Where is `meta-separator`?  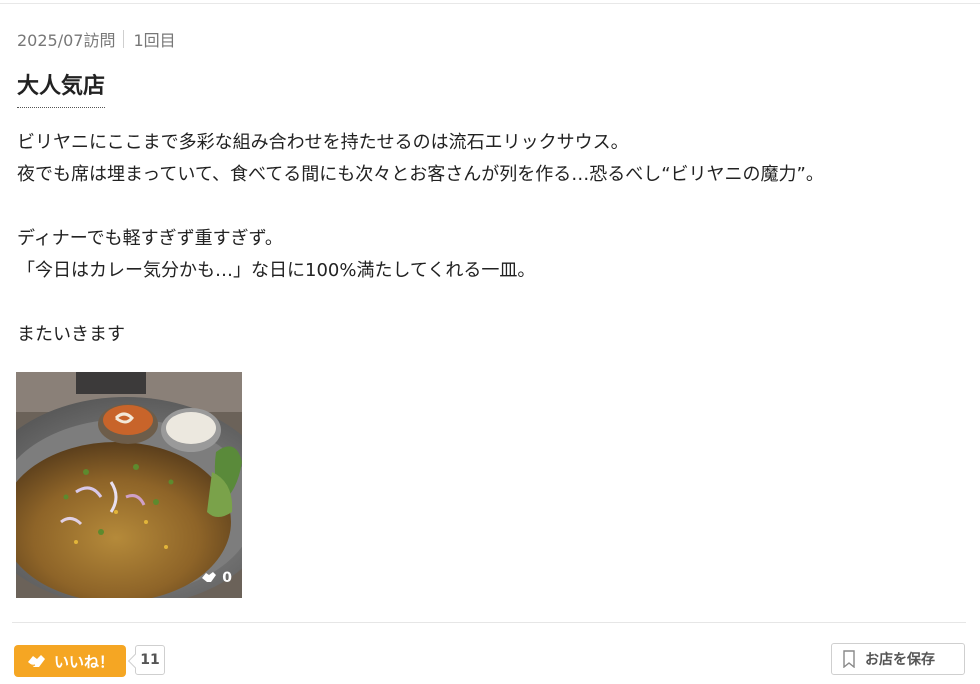
meta-separator is located at coordinates (124, 39).